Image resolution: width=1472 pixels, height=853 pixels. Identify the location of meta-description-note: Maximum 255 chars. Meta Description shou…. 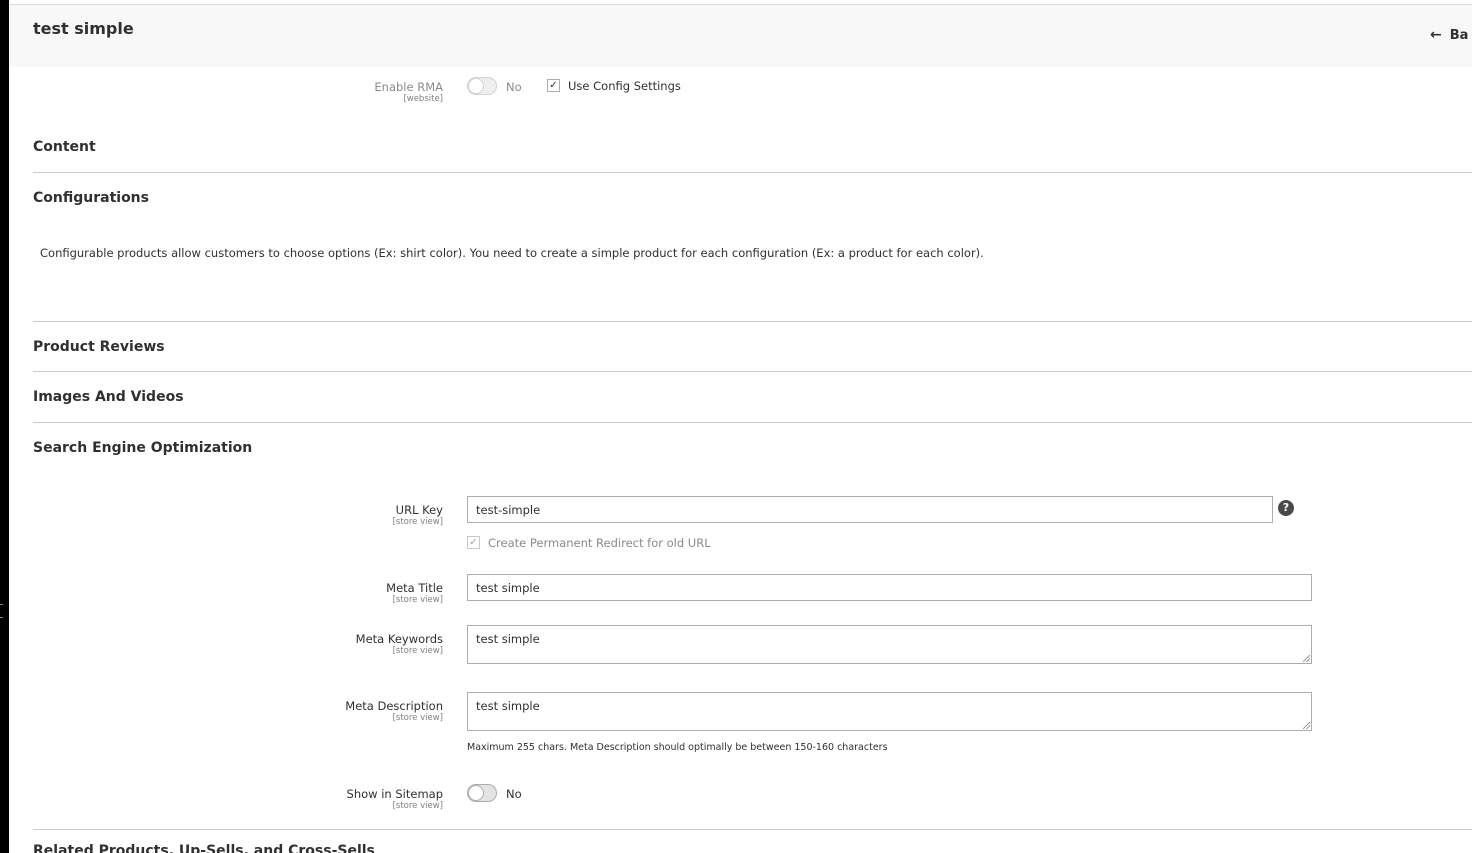
(677, 747).